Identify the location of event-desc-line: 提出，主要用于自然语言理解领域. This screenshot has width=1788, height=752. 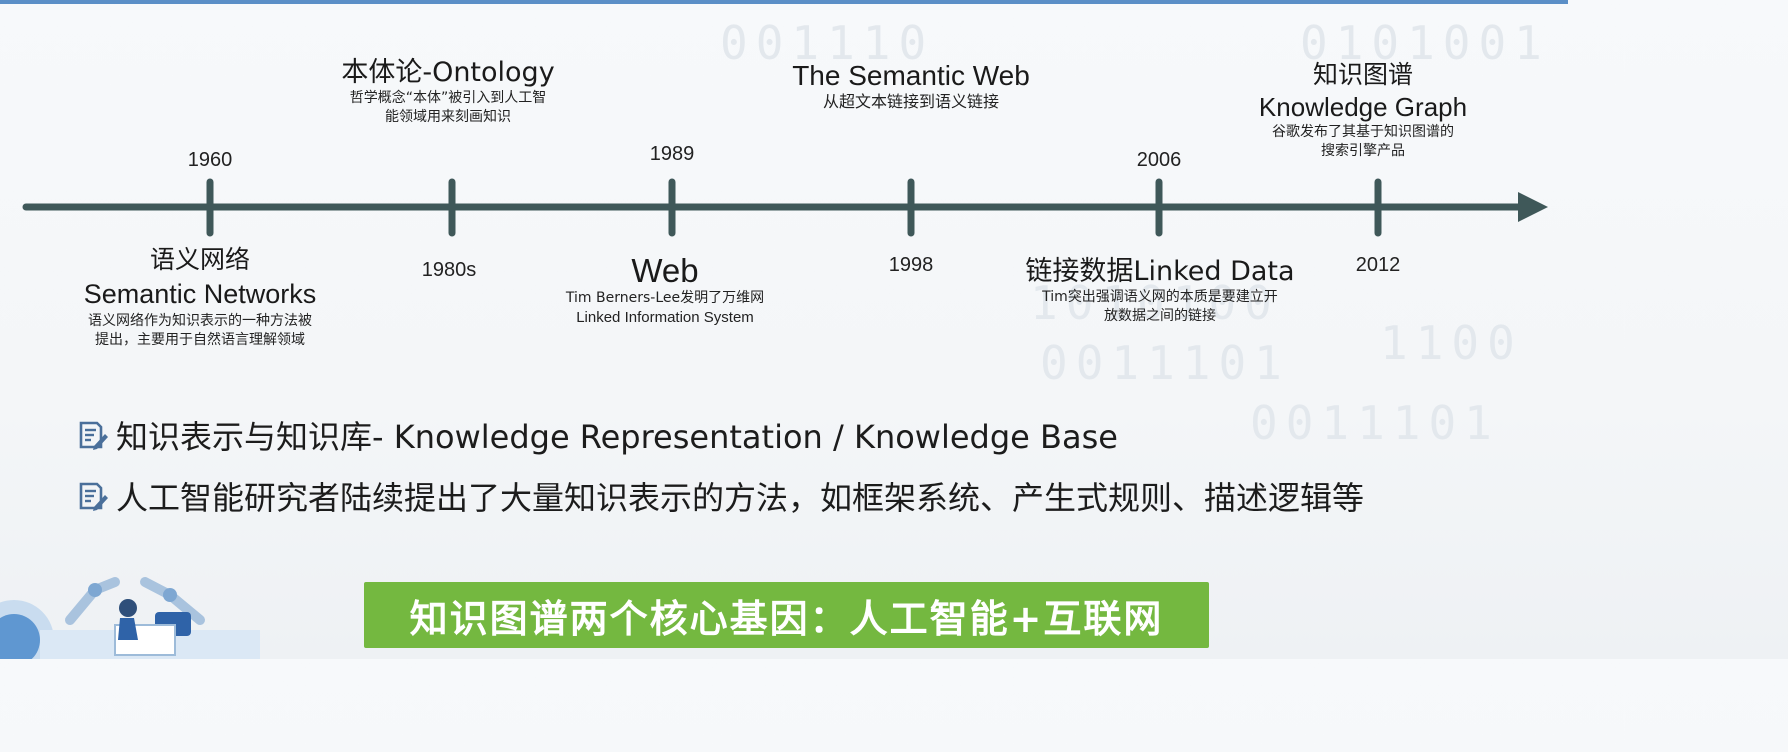
(199, 340).